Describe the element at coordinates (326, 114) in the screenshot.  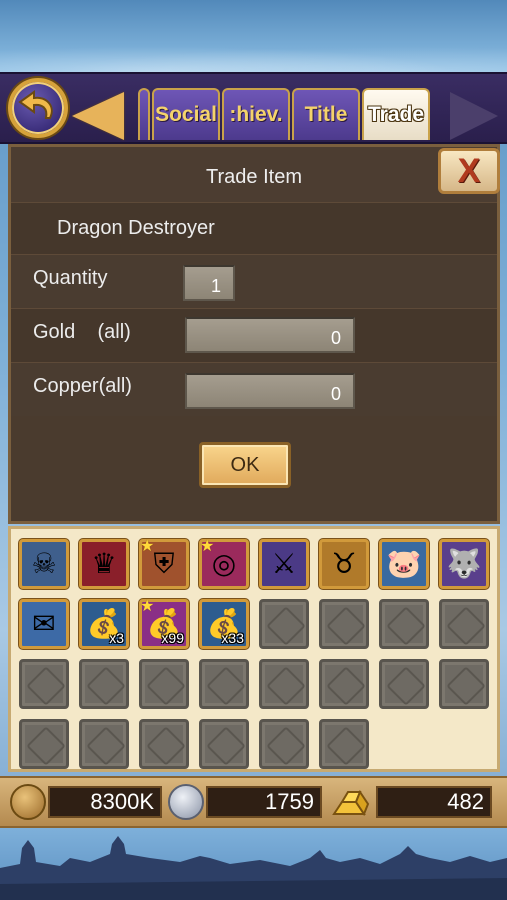
I see `tab-title: Title` at that location.